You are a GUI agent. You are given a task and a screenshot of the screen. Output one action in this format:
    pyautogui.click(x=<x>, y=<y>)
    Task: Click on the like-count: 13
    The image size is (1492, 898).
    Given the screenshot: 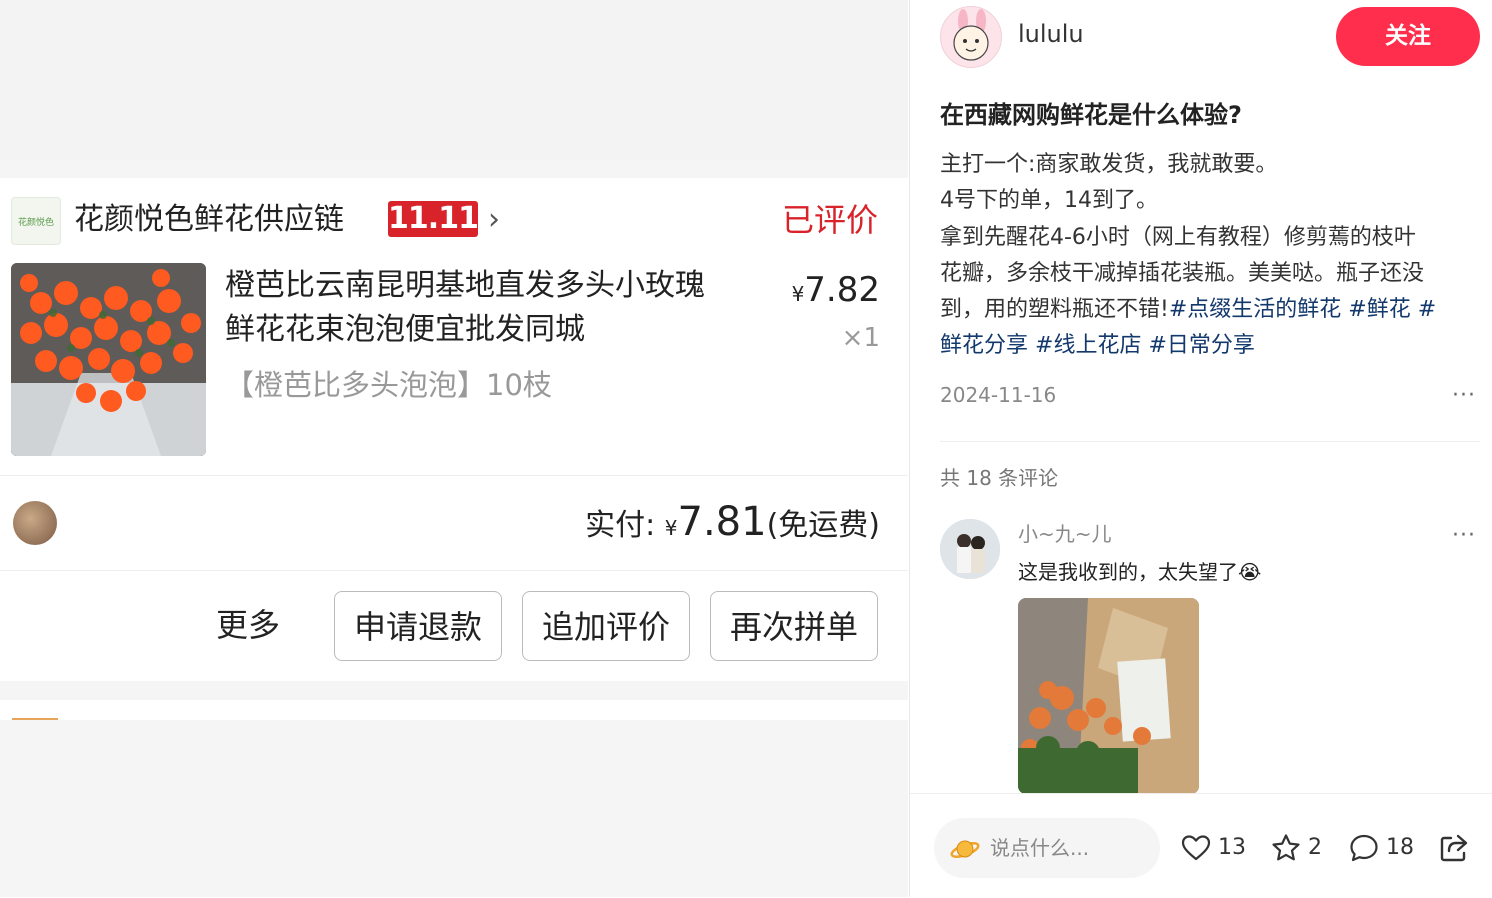 What is the action you would take?
    pyautogui.click(x=1232, y=847)
    